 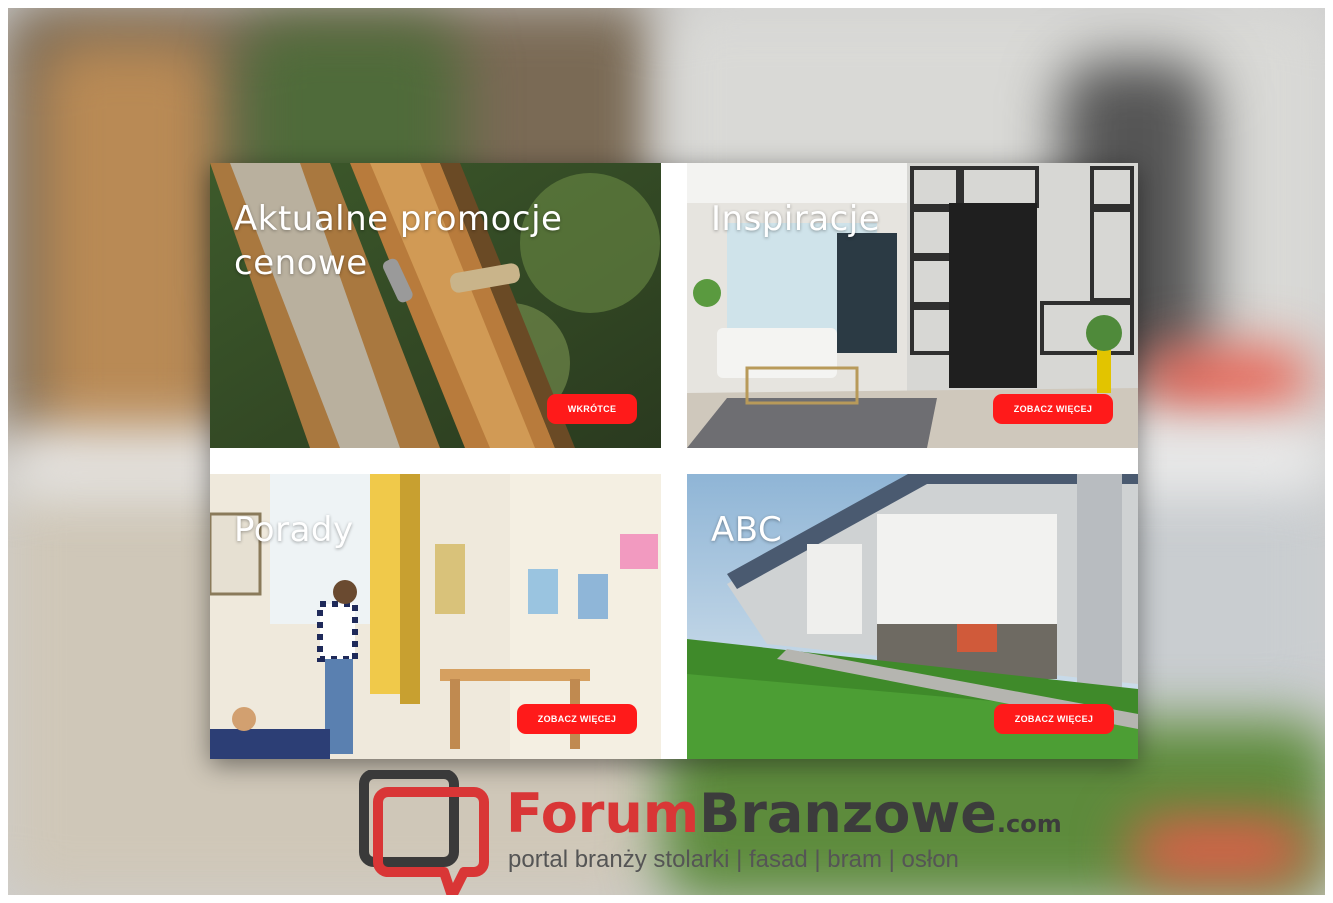 What do you see at coordinates (603, 813) in the screenshot?
I see `brand-forum-text: Forum` at bounding box center [603, 813].